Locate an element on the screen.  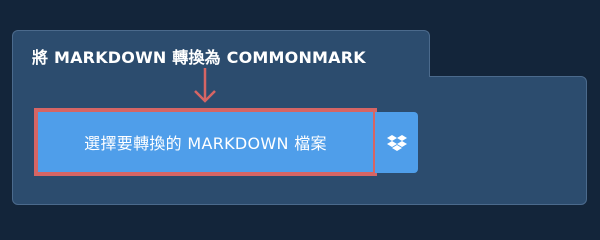
dropbox-icon is located at coordinates (396, 142).